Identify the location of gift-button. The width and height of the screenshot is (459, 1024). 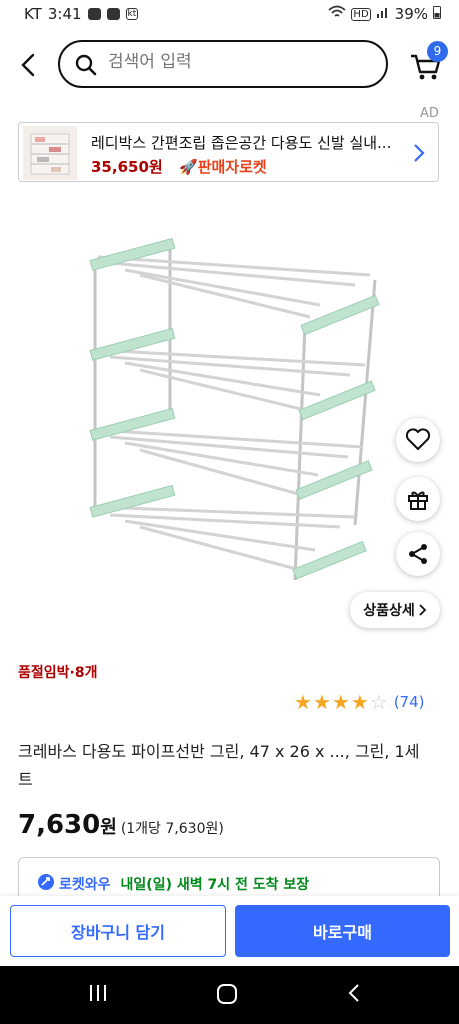
(418, 499).